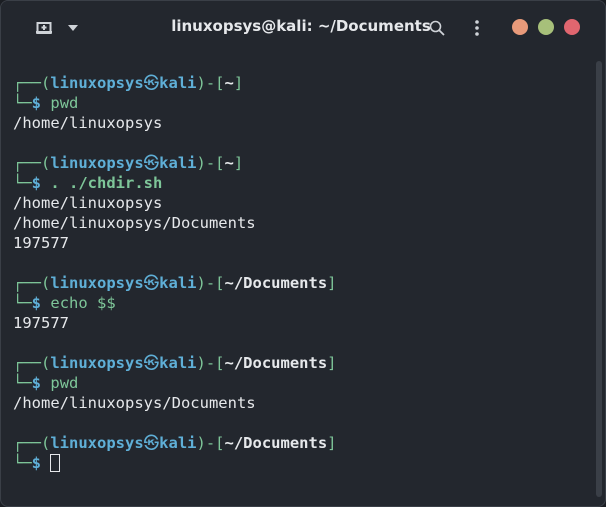 The height and width of the screenshot is (507, 606). Describe the element at coordinates (106, 183) in the screenshot. I see `command-text: . ./chdir.sh` at that location.